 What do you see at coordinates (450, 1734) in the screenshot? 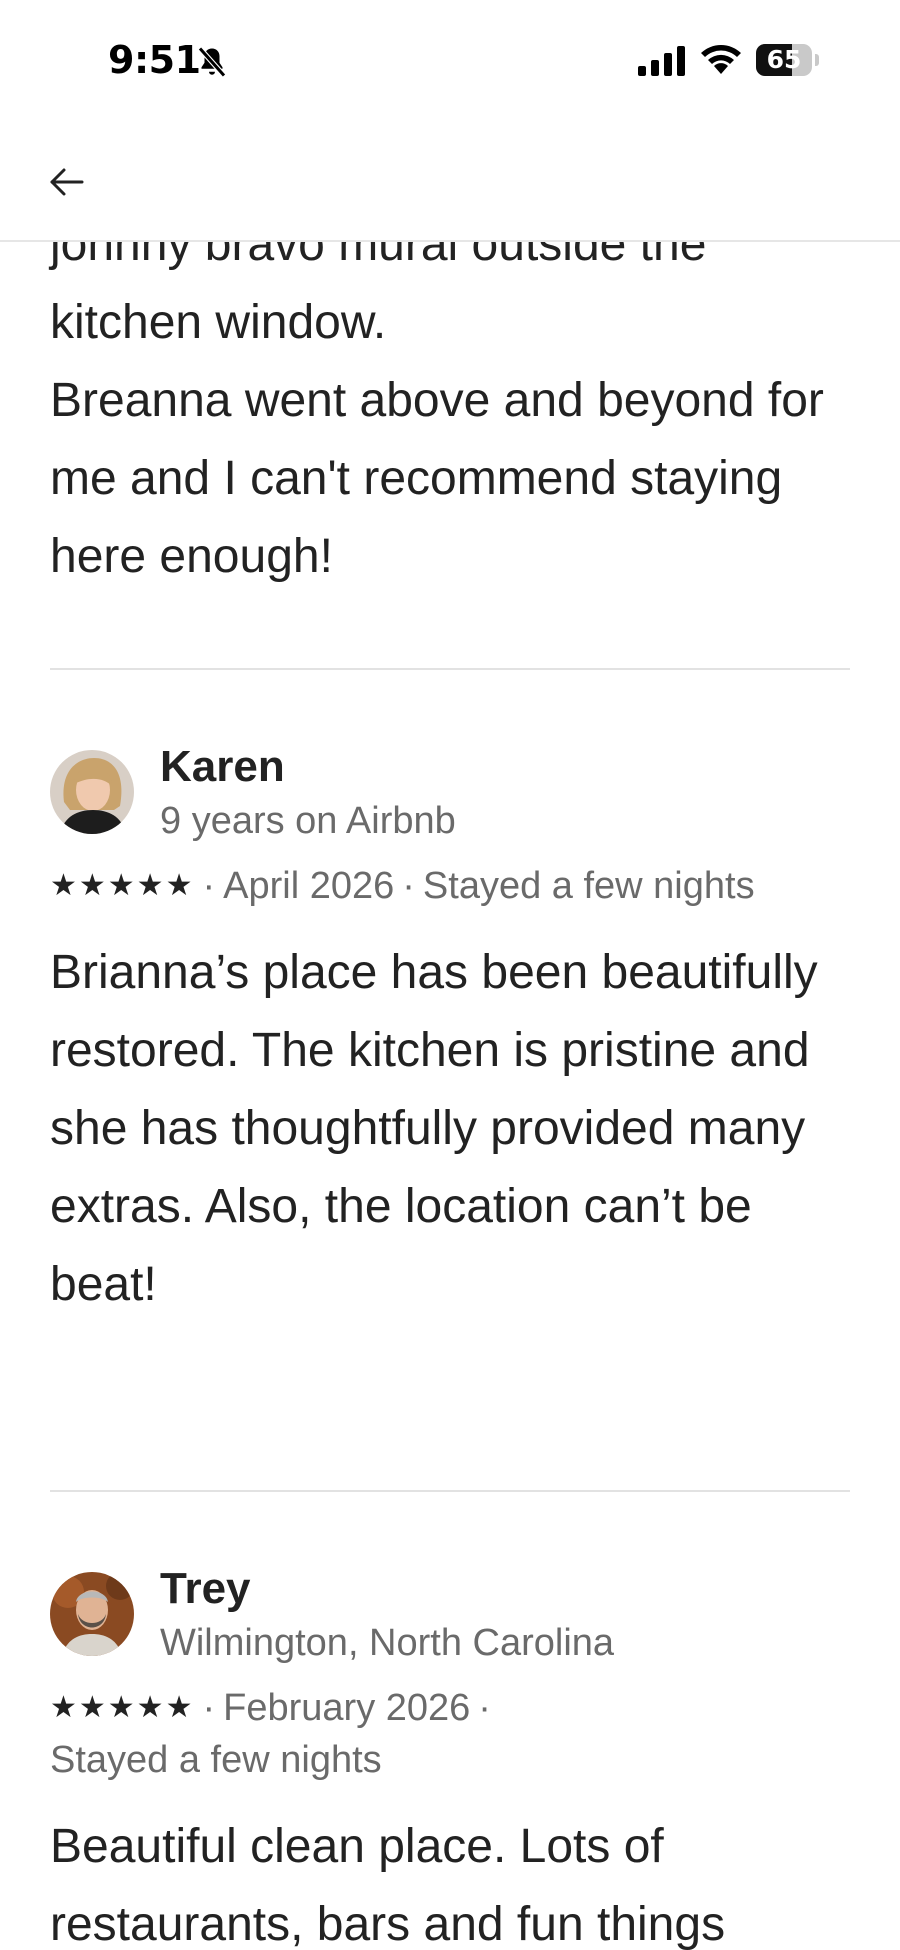
I see `review-meta: ★★★★★ · February 2026 · Stayed a few nights` at bounding box center [450, 1734].